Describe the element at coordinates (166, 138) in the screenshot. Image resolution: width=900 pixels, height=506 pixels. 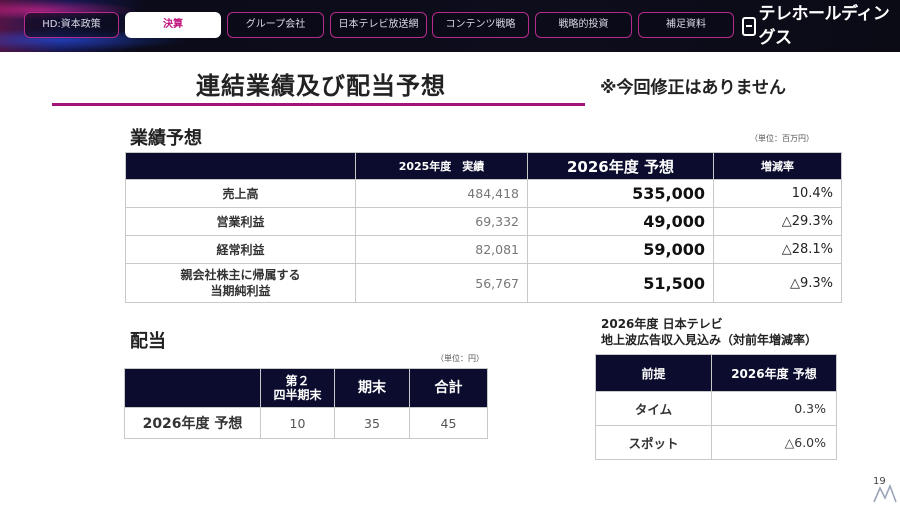
I see `performance-heading: 業績予想` at that location.